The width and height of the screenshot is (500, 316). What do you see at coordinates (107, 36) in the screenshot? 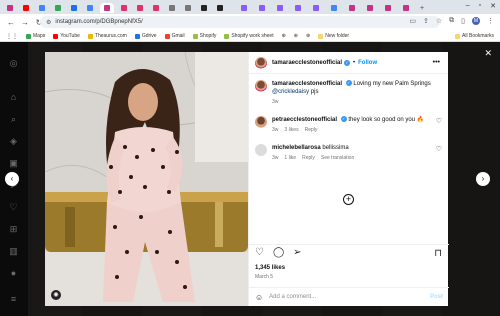
I see `bookmark-thesaurus: Theaurus.com` at bounding box center [107, 36].